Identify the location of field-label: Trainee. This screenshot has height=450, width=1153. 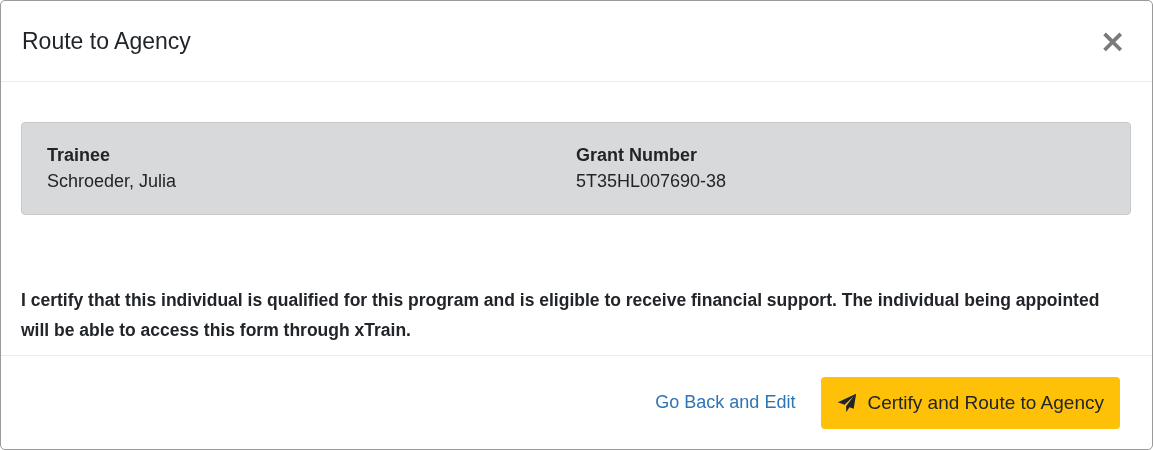
(79, 155).